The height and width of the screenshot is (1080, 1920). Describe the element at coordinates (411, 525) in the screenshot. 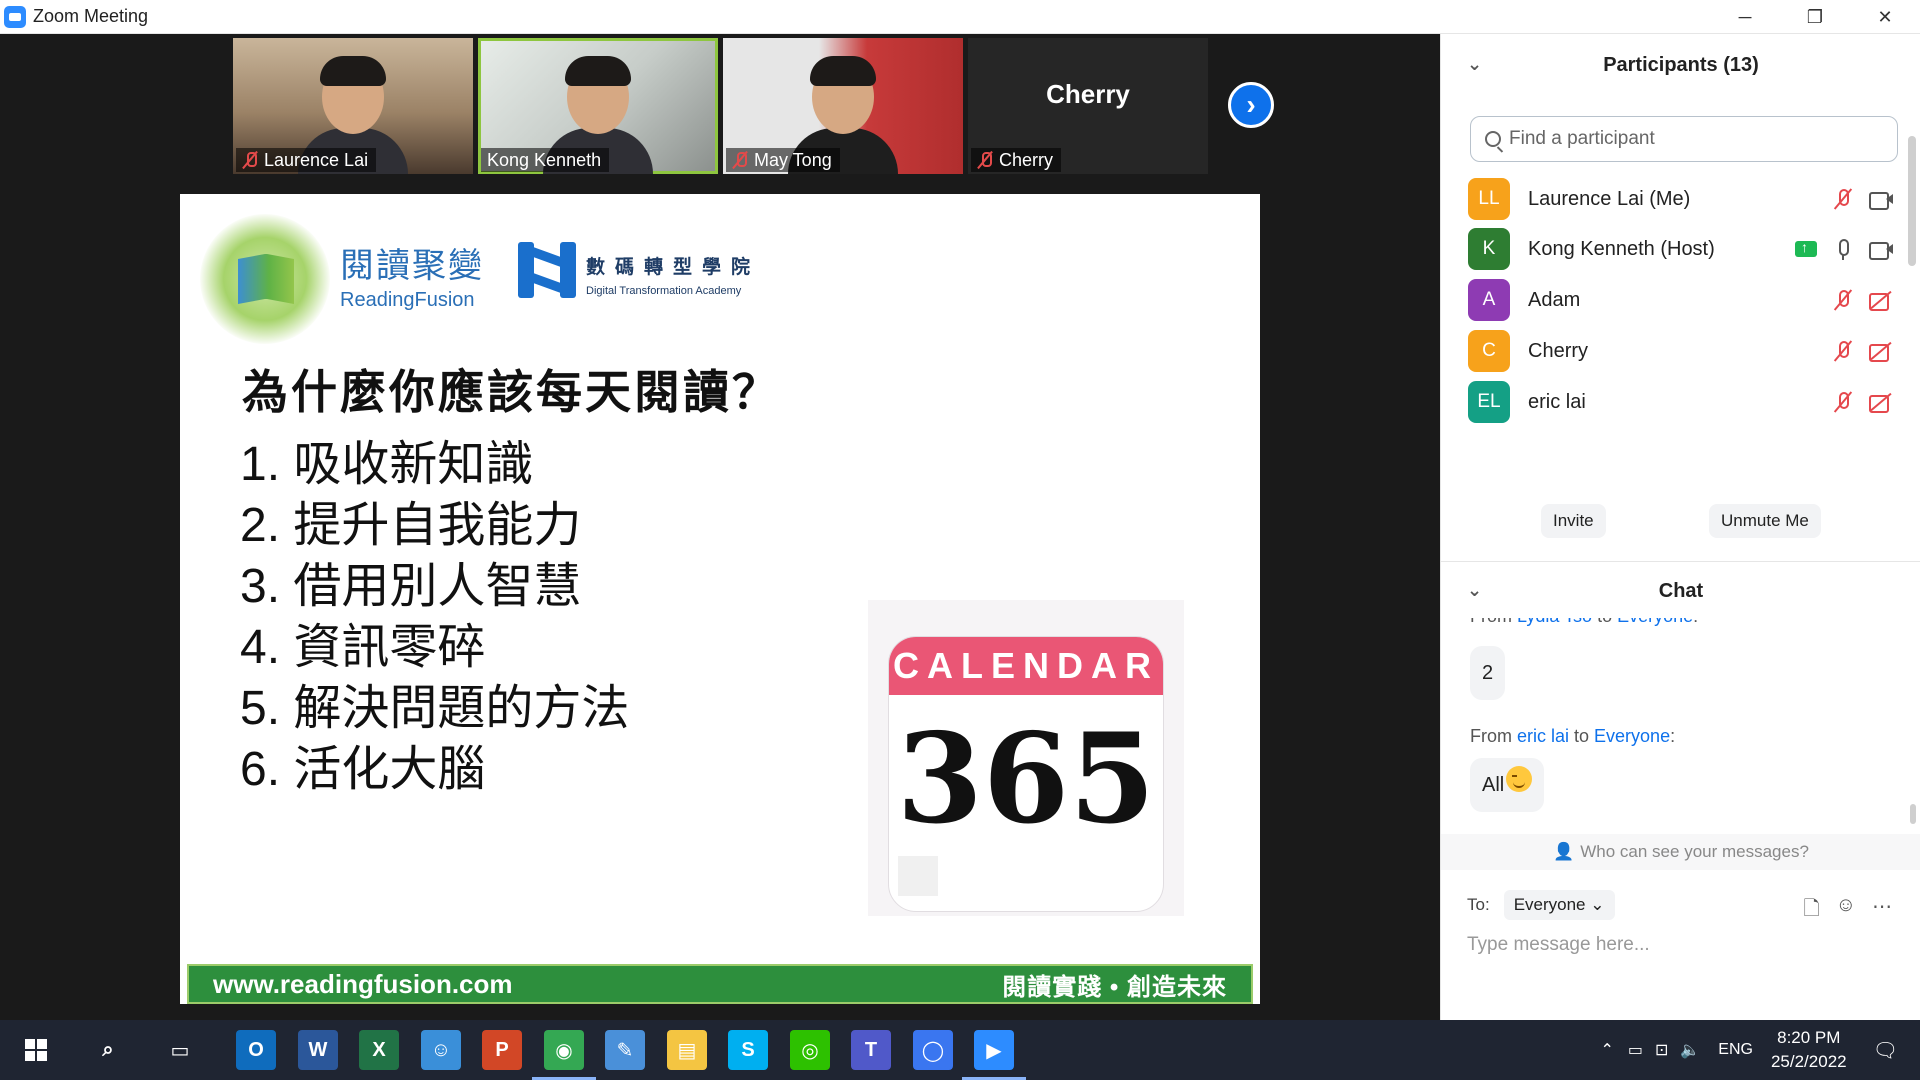

I see `slide-list-item: 2. 提升自我能力` at that location.